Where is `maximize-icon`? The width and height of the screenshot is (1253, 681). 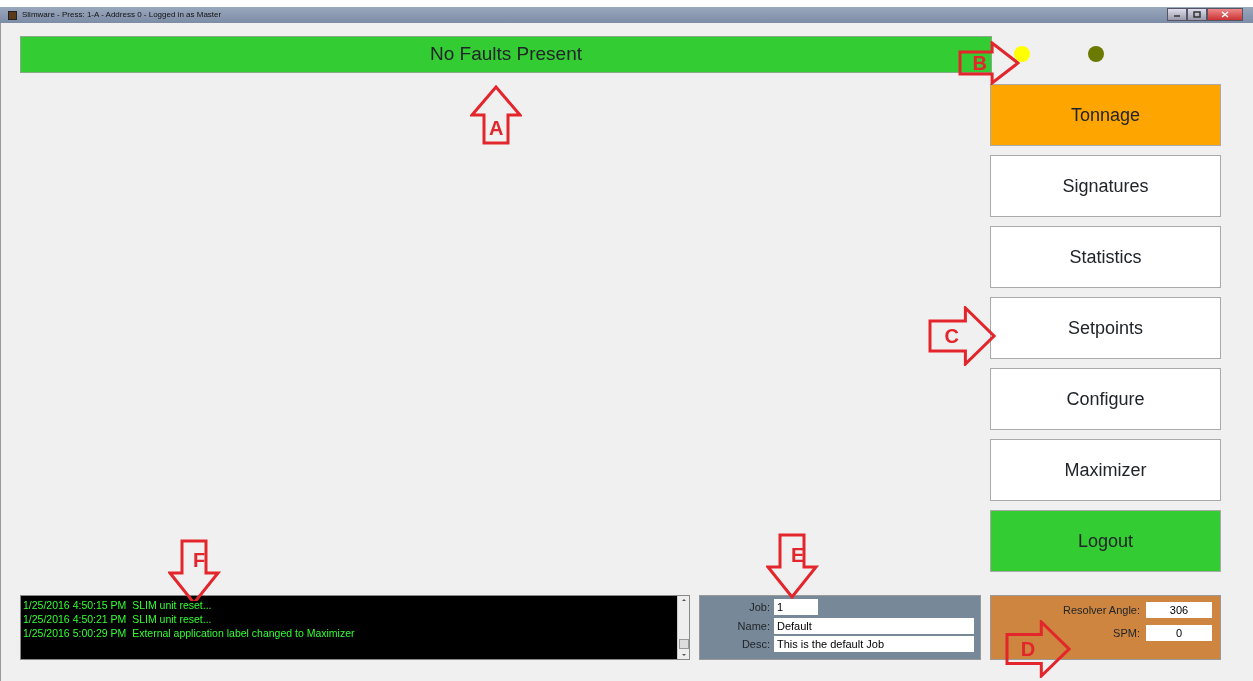
maximize-icon is located at coordinates (1197, 15).